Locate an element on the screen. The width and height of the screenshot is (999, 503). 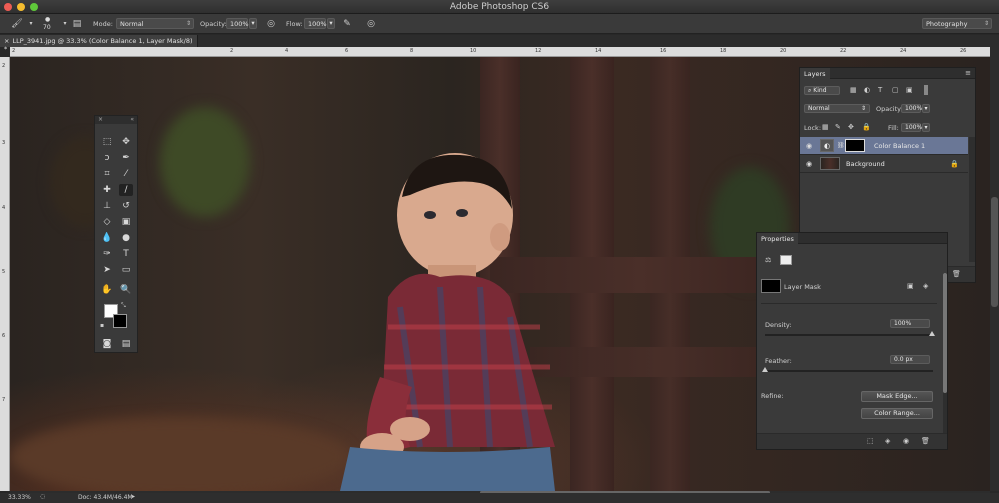
brush-tool-icon: / is located at coordinates (126, 190).